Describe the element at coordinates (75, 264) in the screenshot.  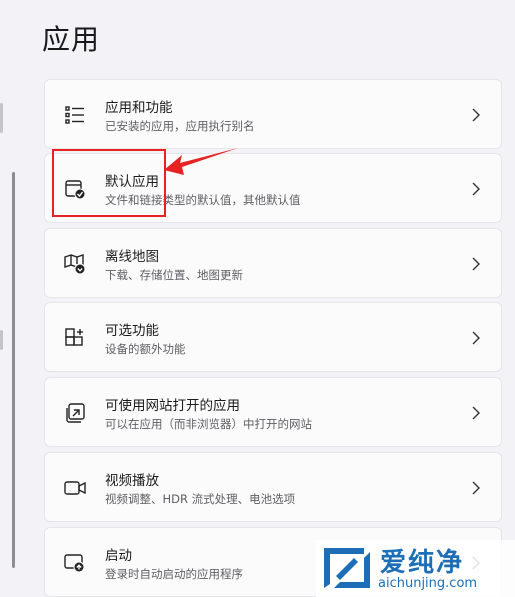
I see `offline-map-icon` at that location.